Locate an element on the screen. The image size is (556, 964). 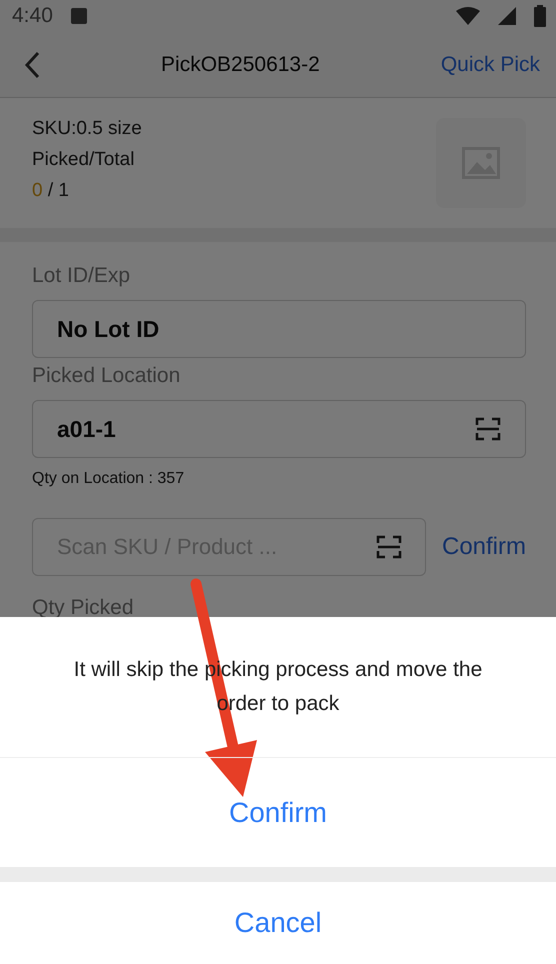
progress-count: 0 / 1 is located at coordinates (51, 191).